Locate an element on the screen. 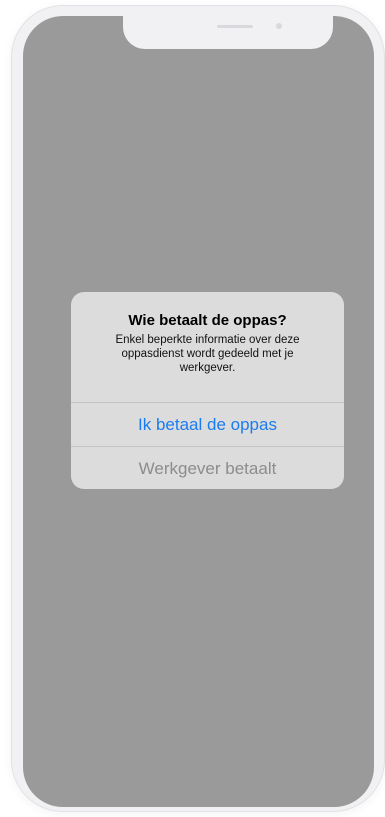  employer-pays-button: Werkgever betaalt is located at coordinates (207, 468).